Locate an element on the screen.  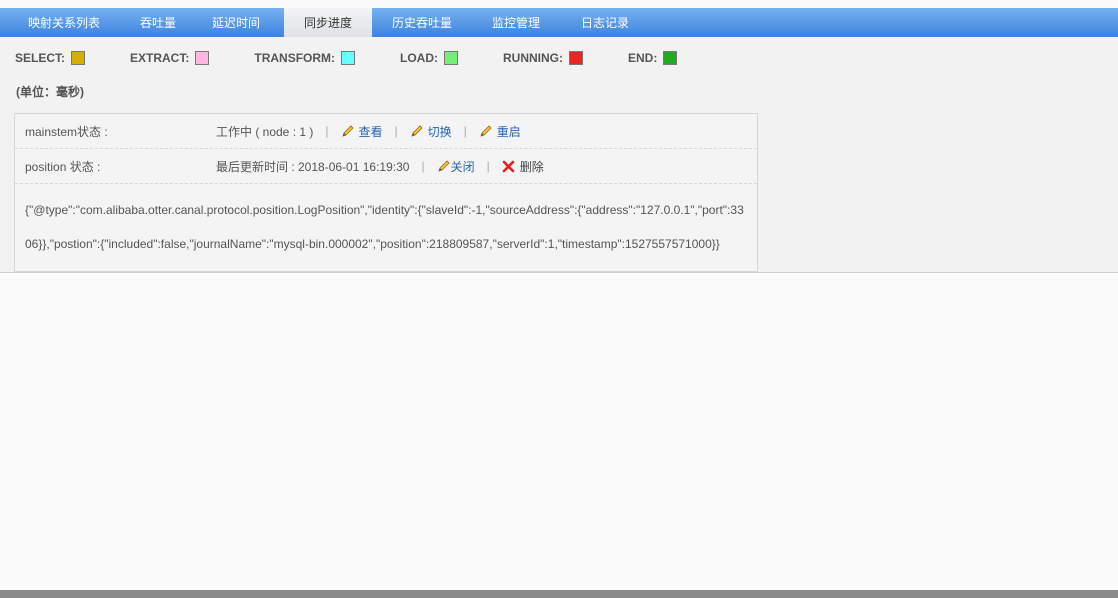
restart-link: 重启 is located at coordinates (500, 131).